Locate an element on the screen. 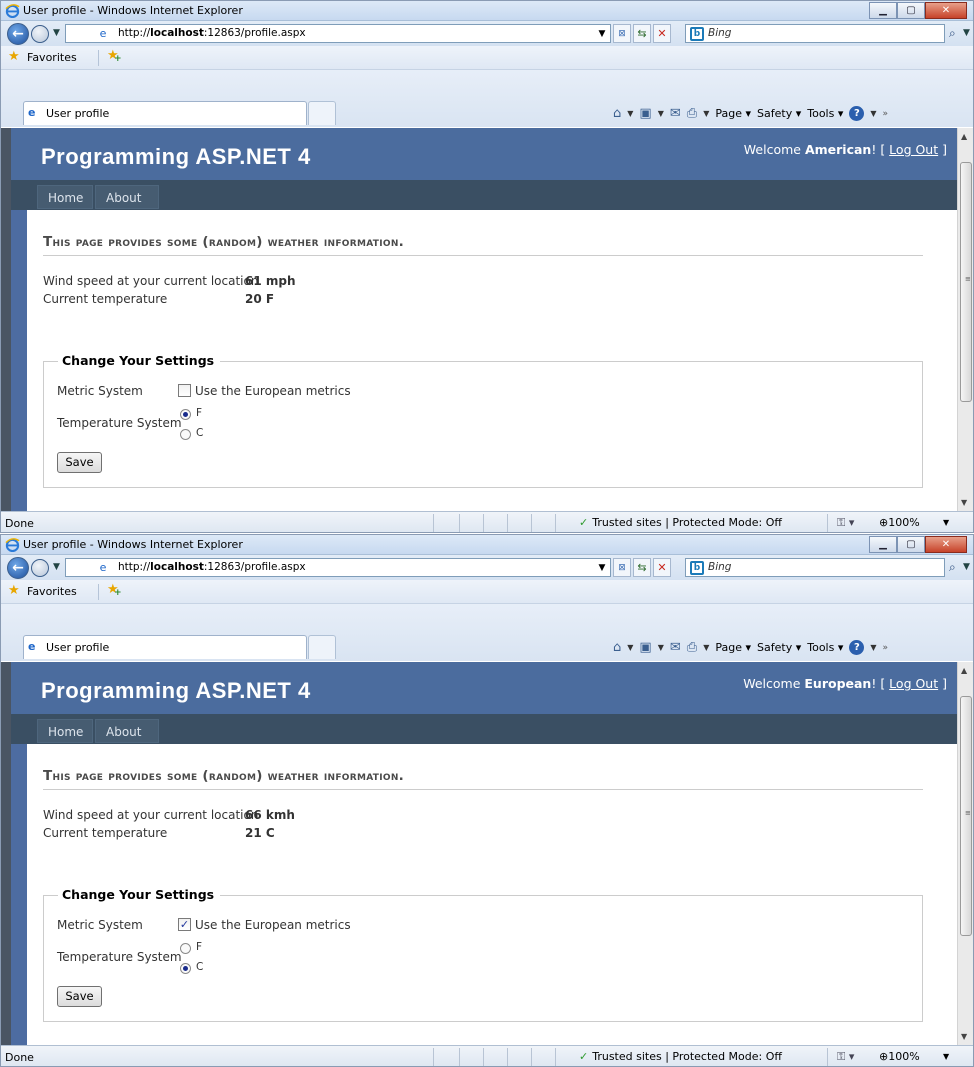 The width and height of the screenshot is (974, 1067). european-metrics-checkbox: ✓ is located at coordinates (184, 924).